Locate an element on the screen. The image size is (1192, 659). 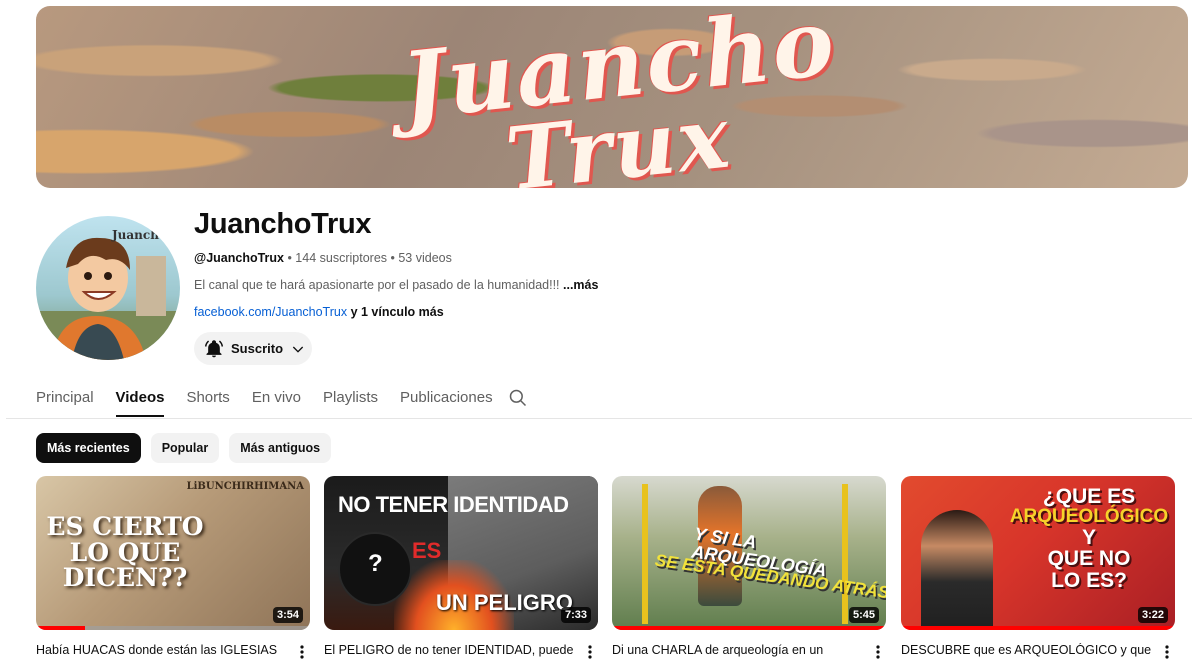
video-title: Había HUACAS donde están las IGLESIAS is located at coordinates (161, 650).